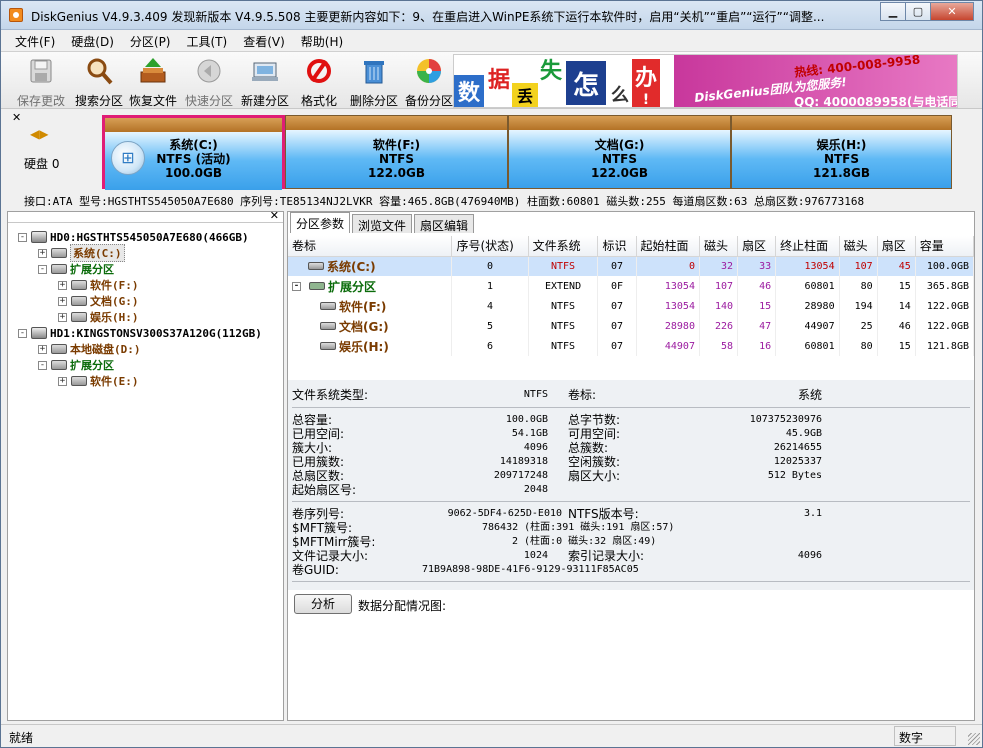 This screenshot has width=983, height=748. Describe the element at coordinates (265, 81) in the screenshot. I see `new-partition-button: 新建分区` at that location.